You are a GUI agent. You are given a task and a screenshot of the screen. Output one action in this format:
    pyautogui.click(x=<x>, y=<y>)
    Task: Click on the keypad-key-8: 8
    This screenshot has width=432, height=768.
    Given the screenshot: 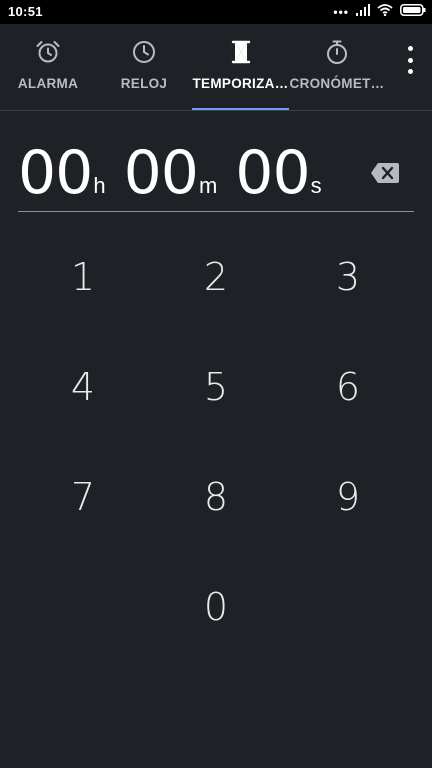 What is the action you would take?
    pyautogui.click(x=216, y=497)
    